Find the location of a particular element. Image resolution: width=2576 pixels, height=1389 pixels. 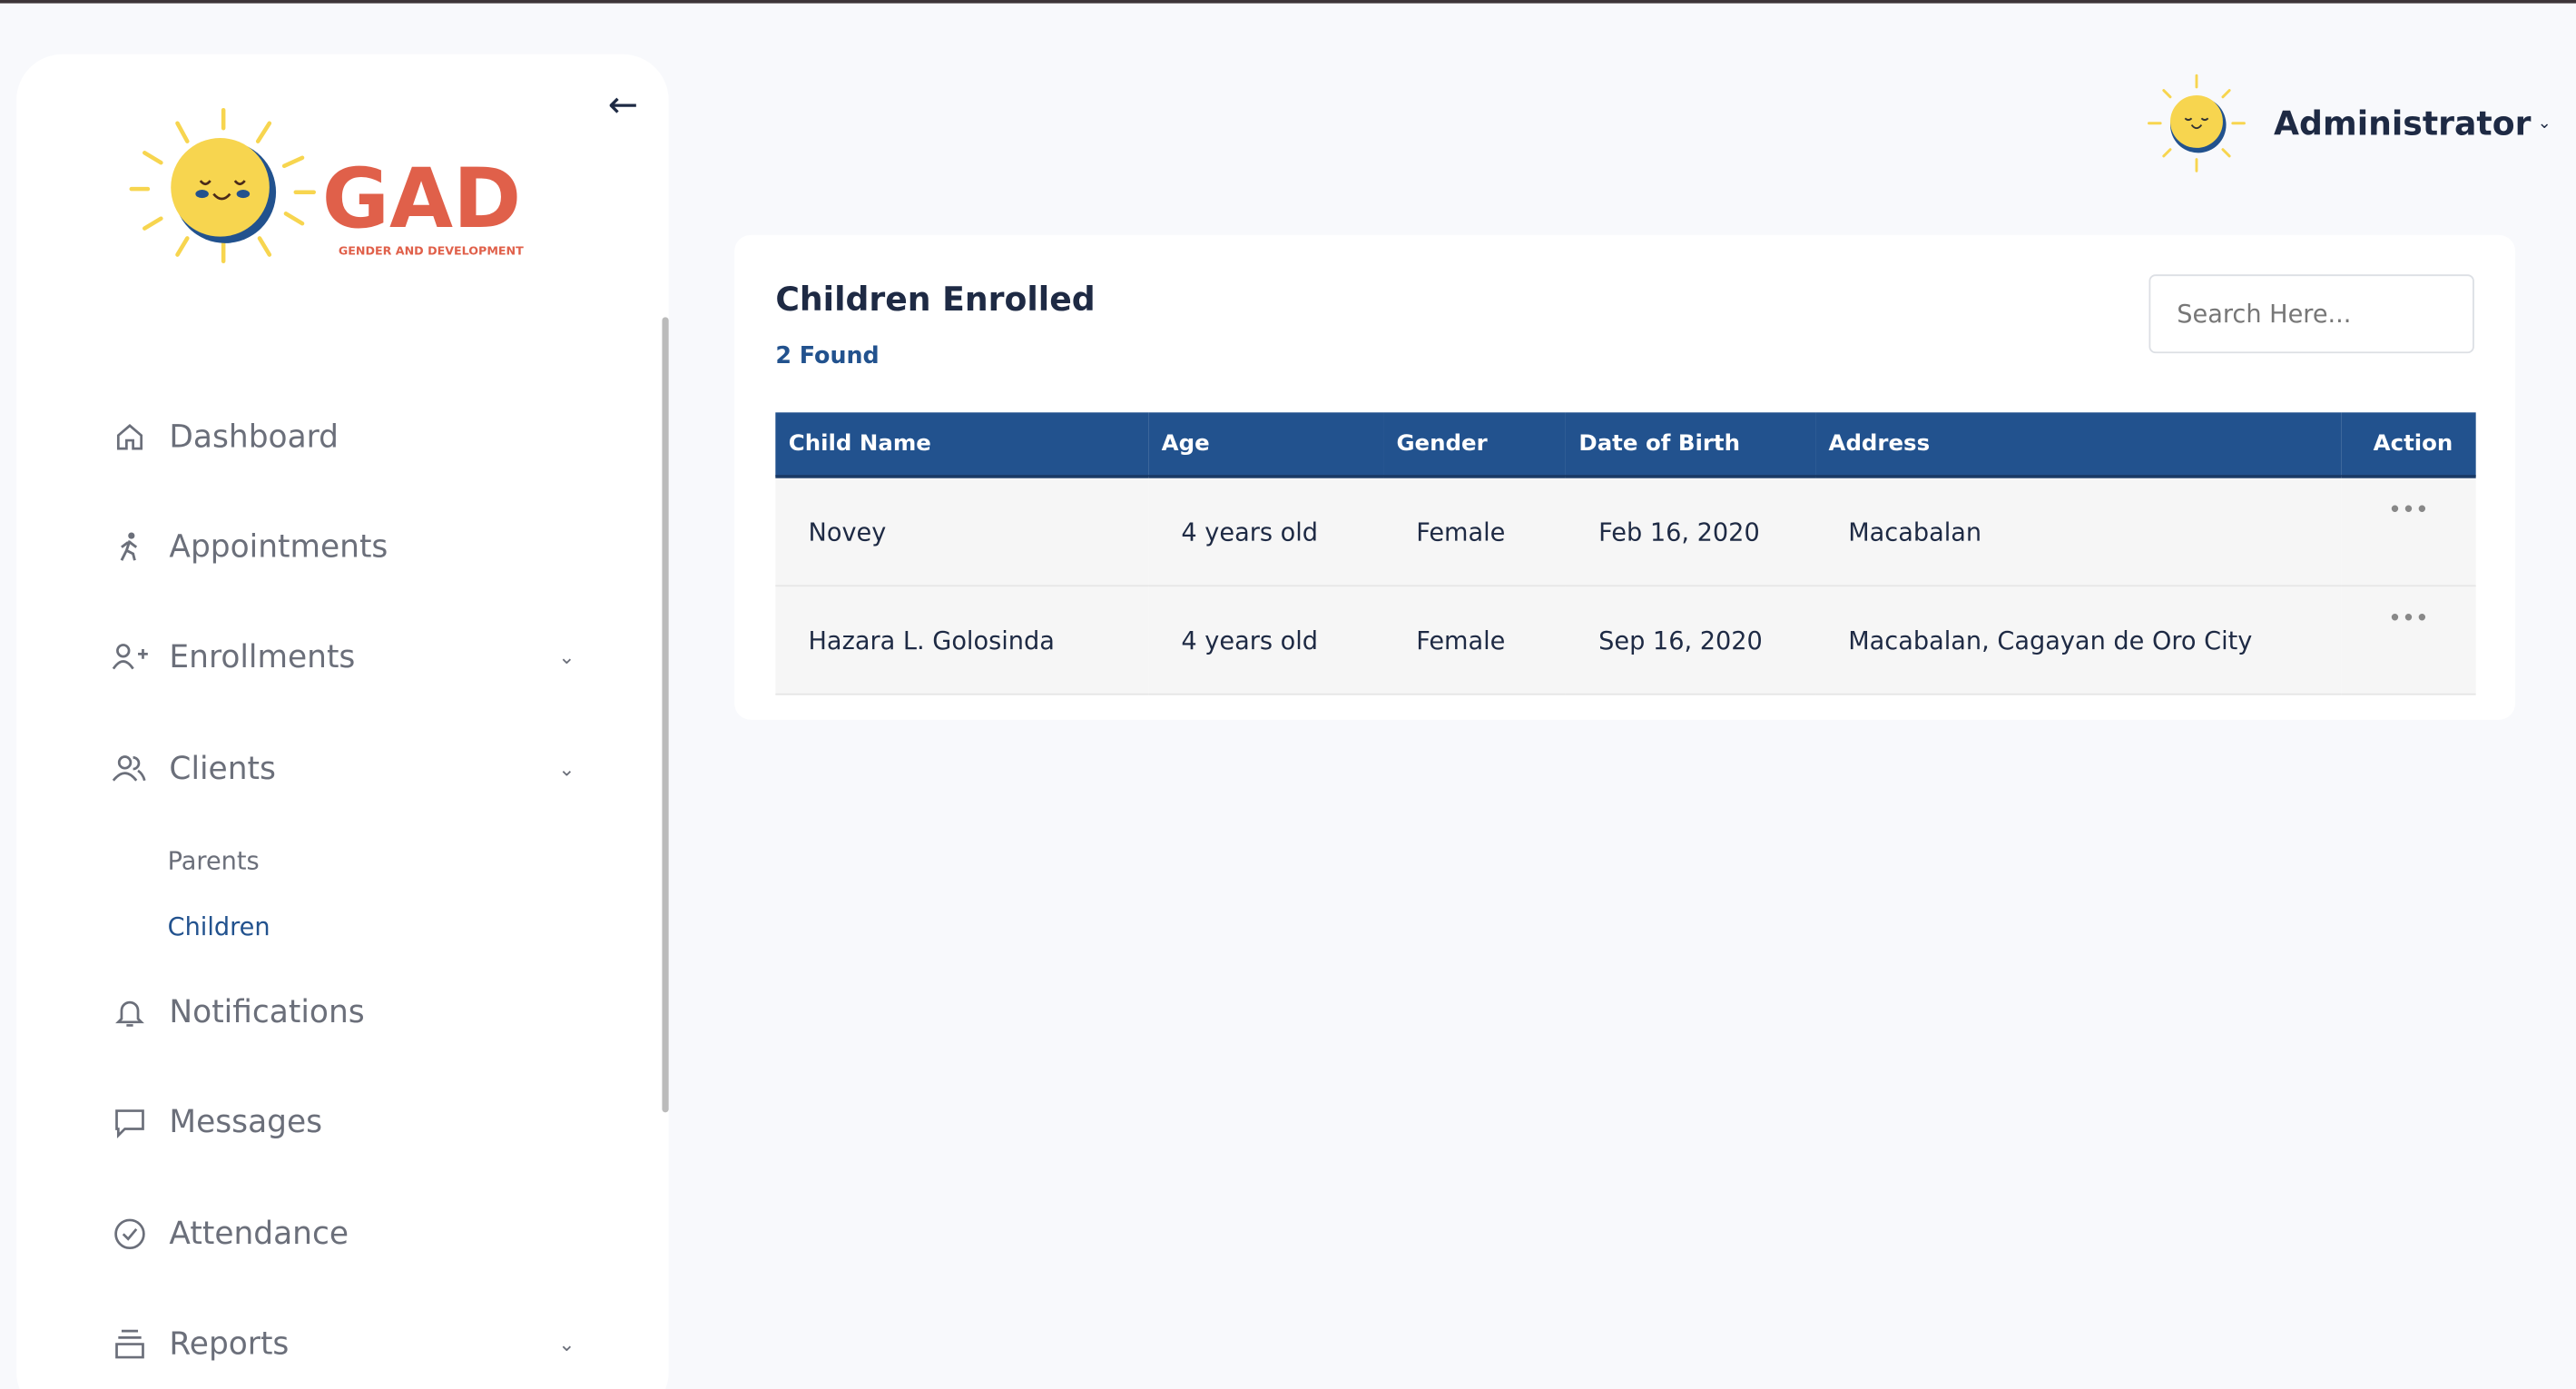

sidebar-item-reports: Reports ⌄ is located at coordinates (343, 1344).